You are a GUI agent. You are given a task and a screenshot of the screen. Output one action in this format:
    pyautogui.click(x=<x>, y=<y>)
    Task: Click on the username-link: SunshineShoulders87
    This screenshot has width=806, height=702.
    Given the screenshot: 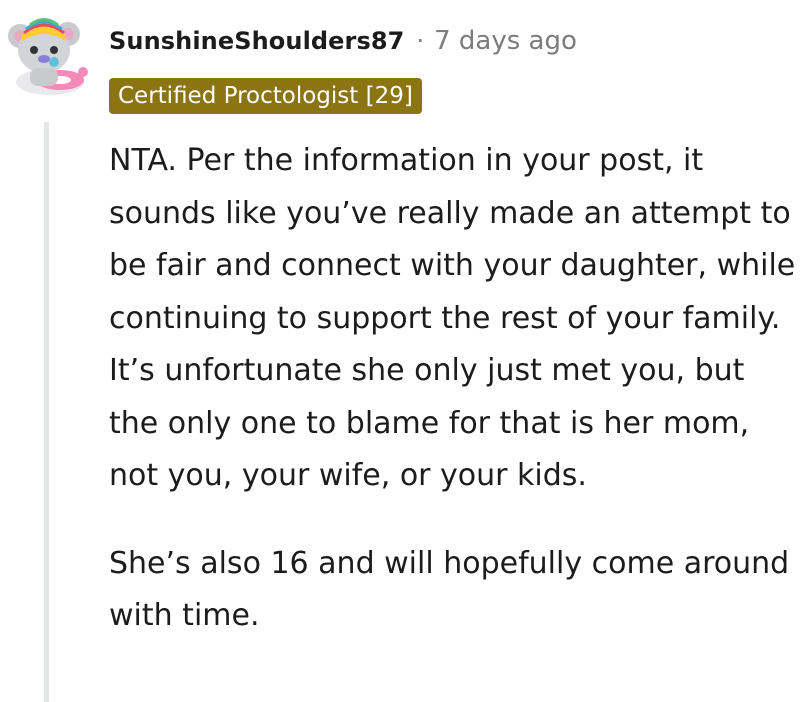 What is the action you would take?
    pyautogui.click(x=256, y=41)
    